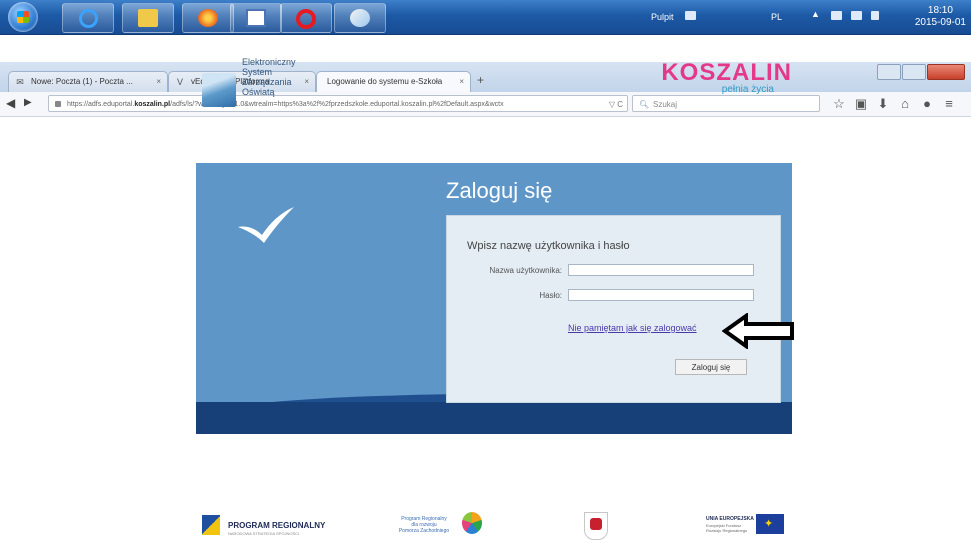 This screenshot has width=971, height=540. I want to click on eu-subtext: Europejski Fundusz Rozwoju Regionalnego, so click(726, 528).